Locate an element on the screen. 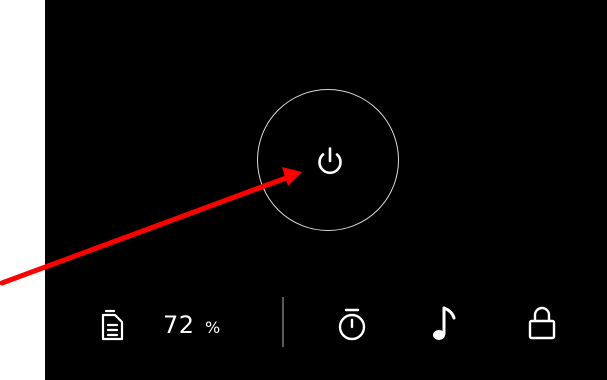  timer-icon is located at coordinates (352, 325).